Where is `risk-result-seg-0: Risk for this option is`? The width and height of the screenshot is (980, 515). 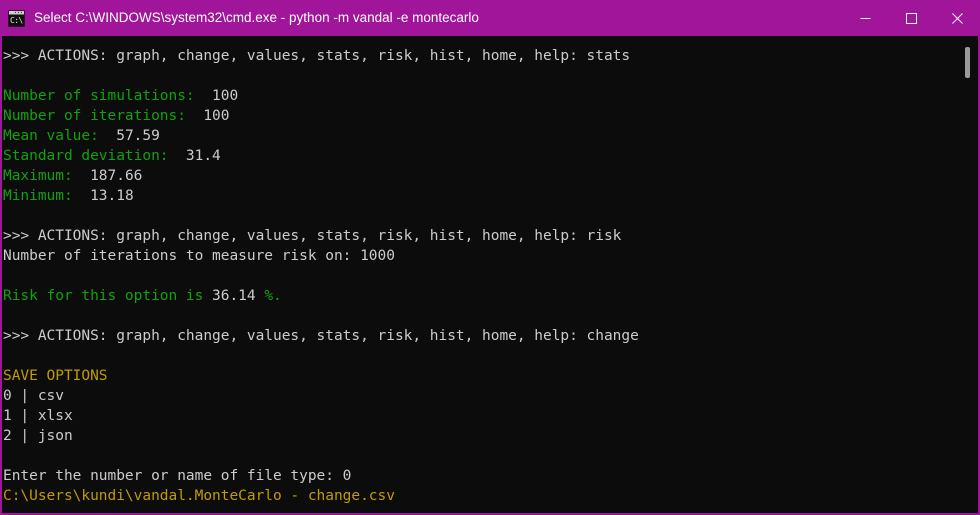 risk-result-seg-0: Risk for this option is is located at coordinates (108, 296).